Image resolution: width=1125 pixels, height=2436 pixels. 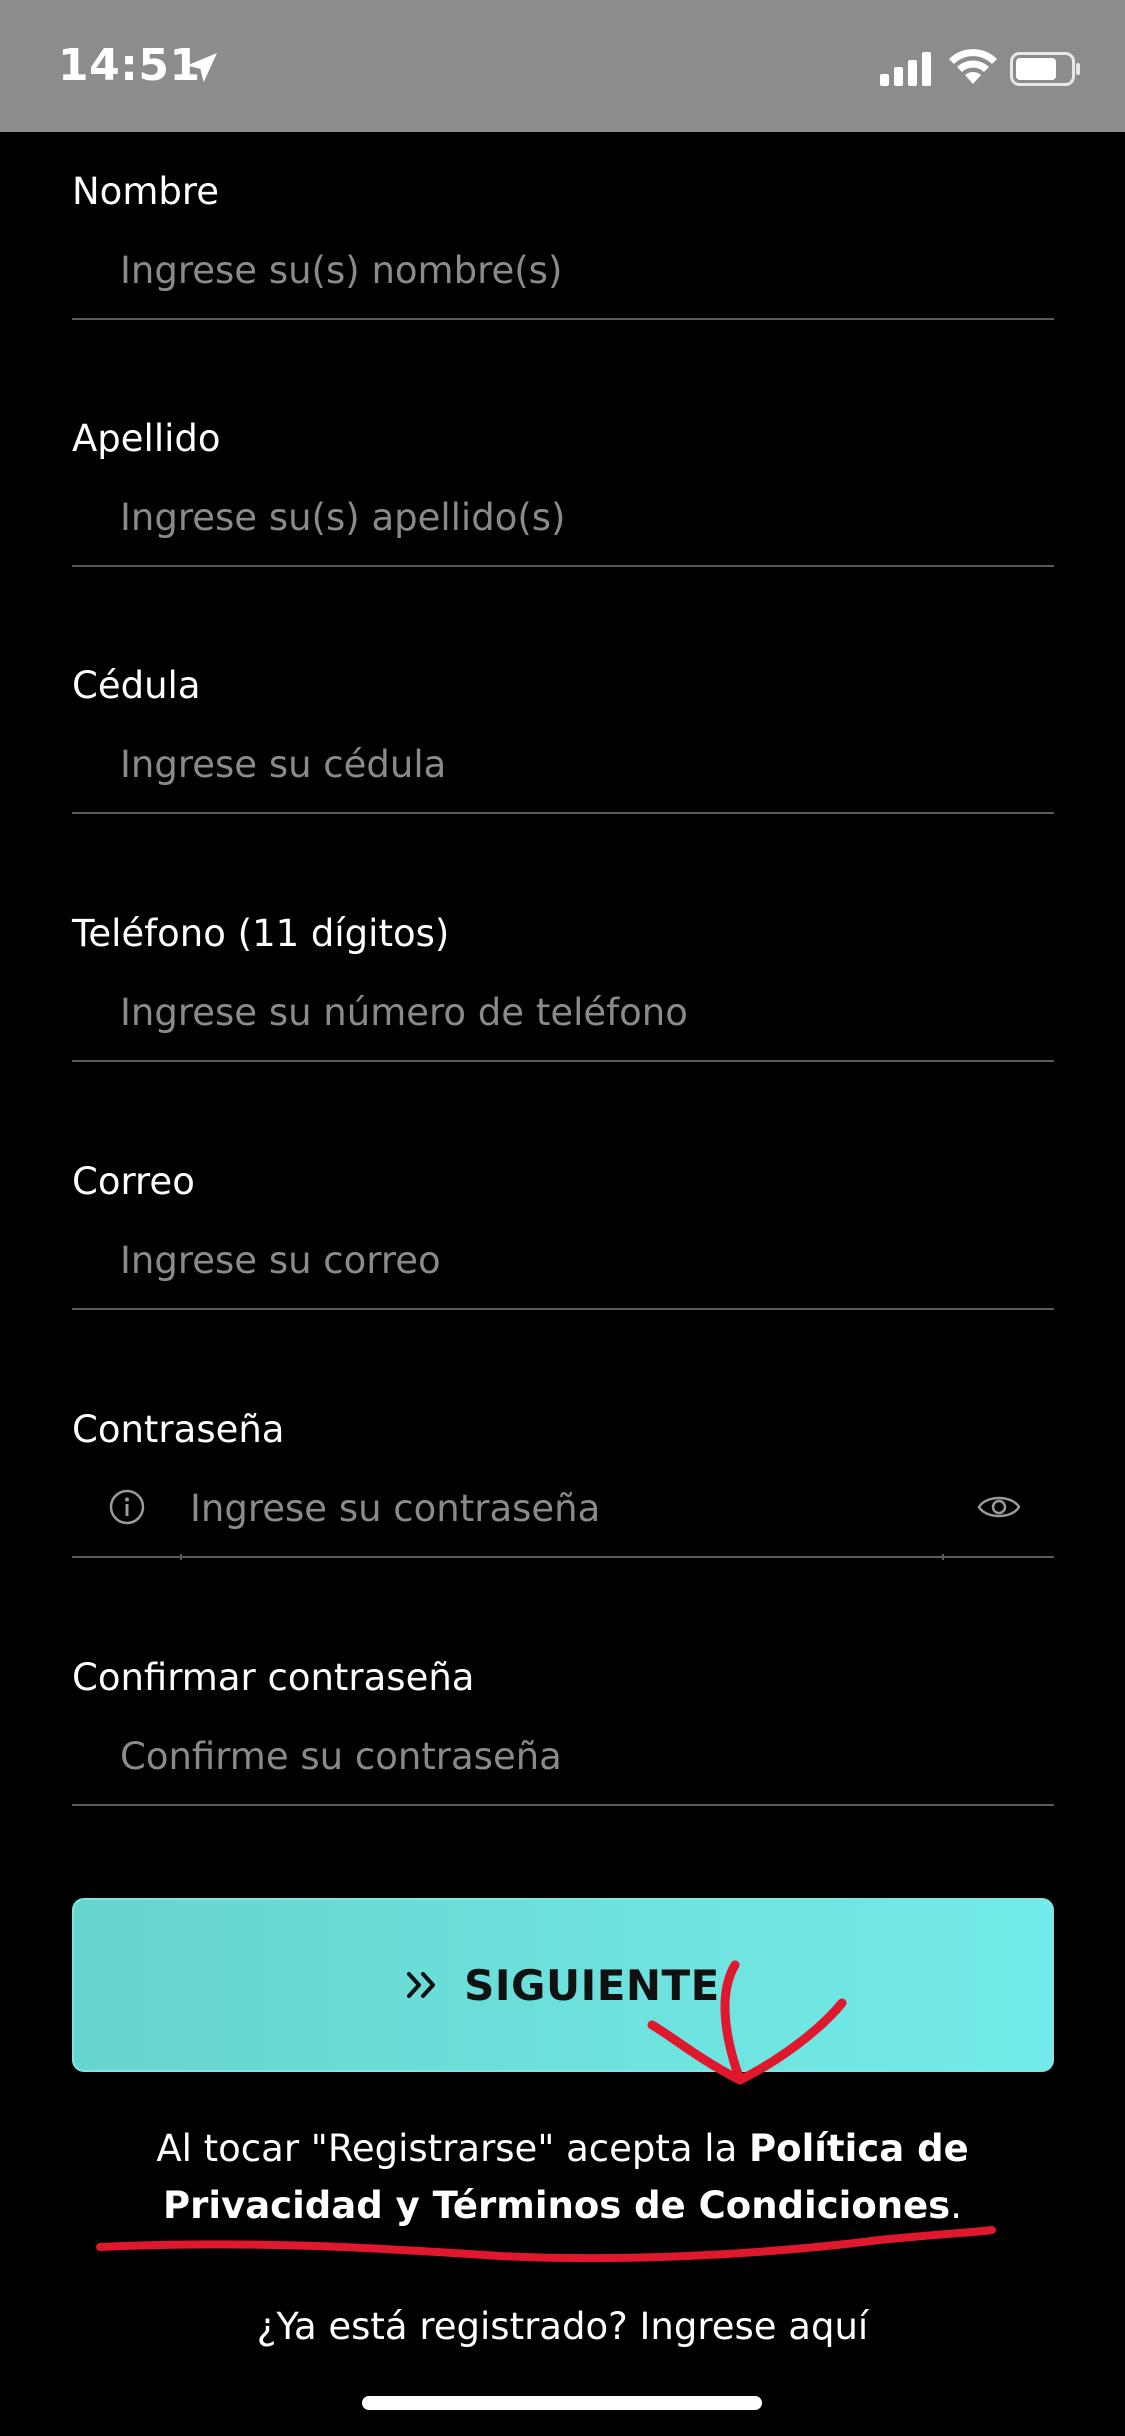 What do you see at coordinates (580, 1508) in the screenshot?
I see `contrasena-input` at bounding box center [580, 1508].